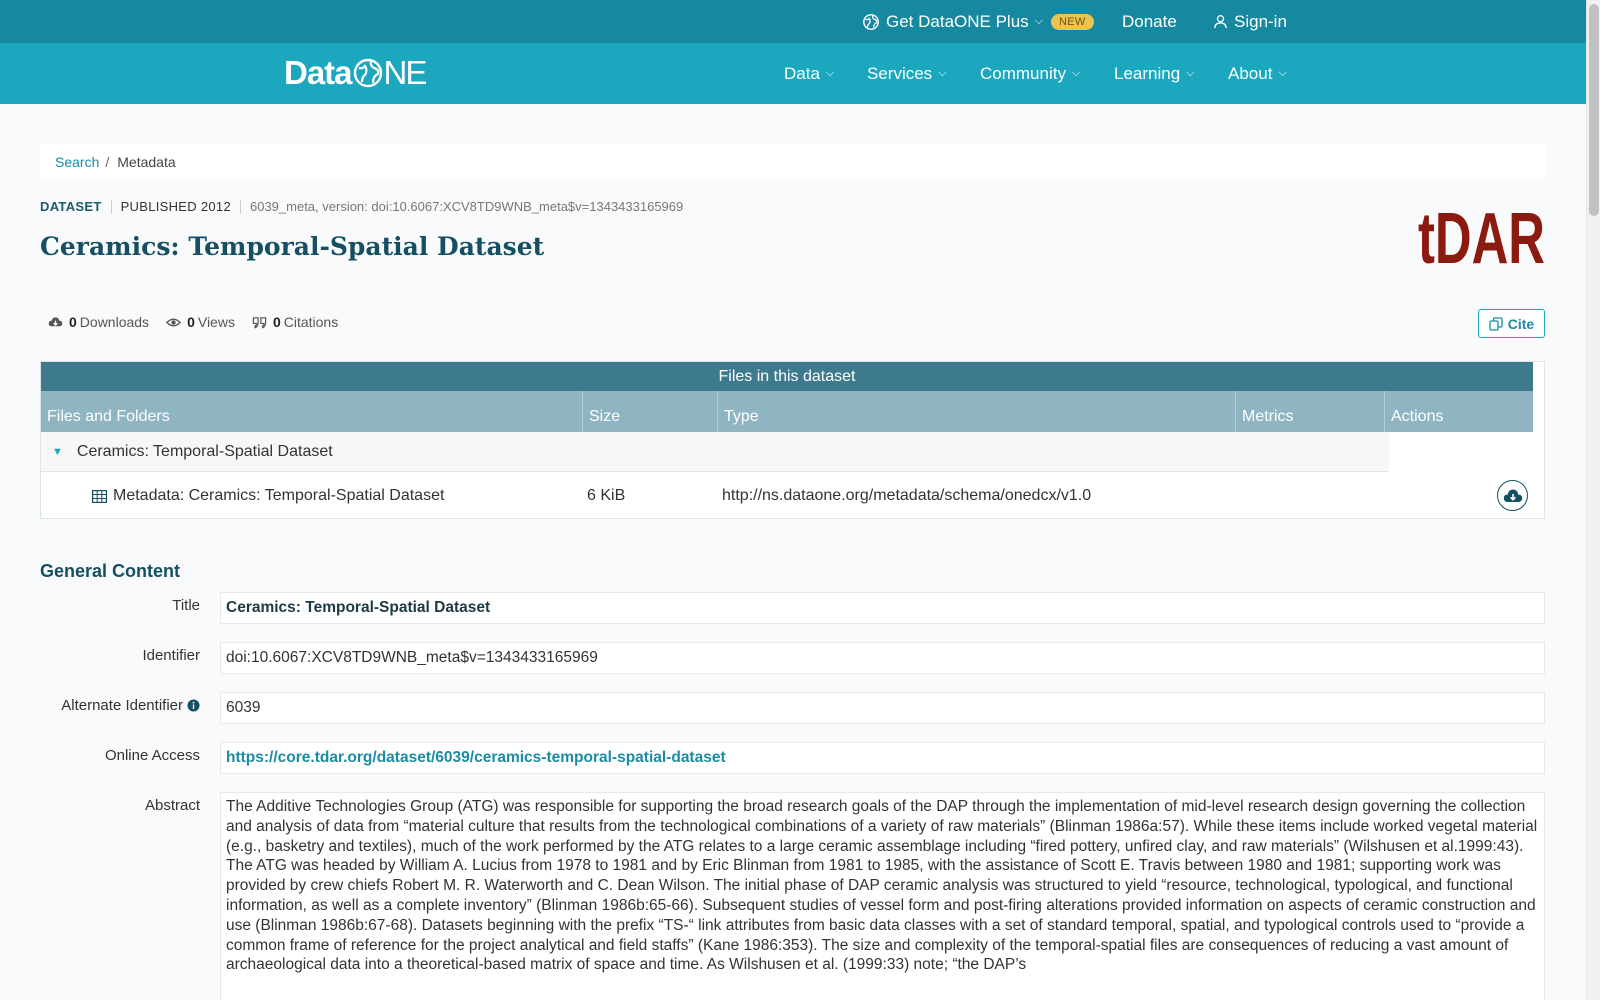 The width and height of the screenshot is (1600, 1000). I want to click on citations-label: Citations, so click(311, 322).